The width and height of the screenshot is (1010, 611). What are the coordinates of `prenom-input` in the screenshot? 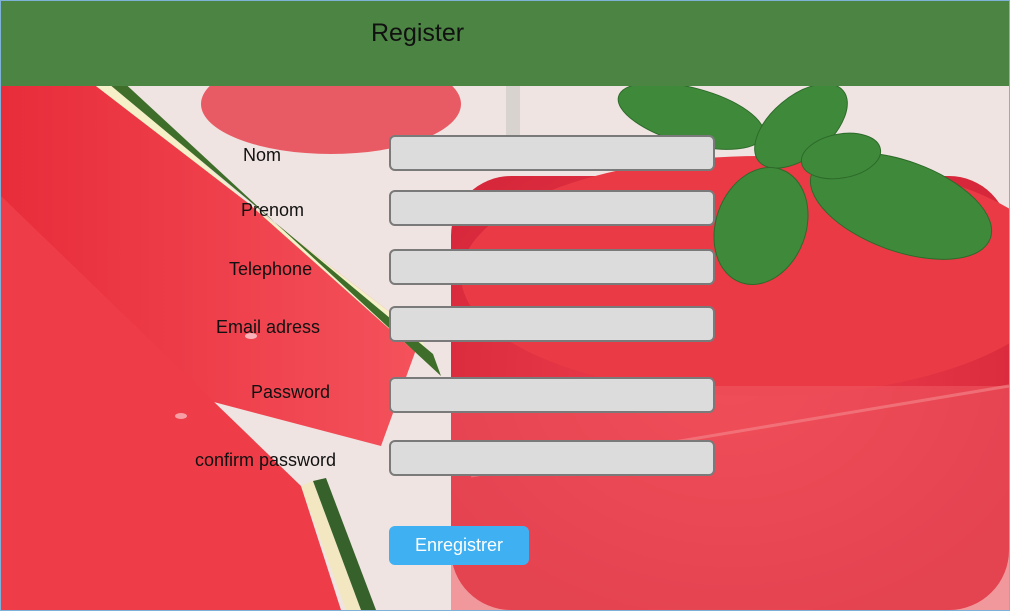 It's located at (552, 208).